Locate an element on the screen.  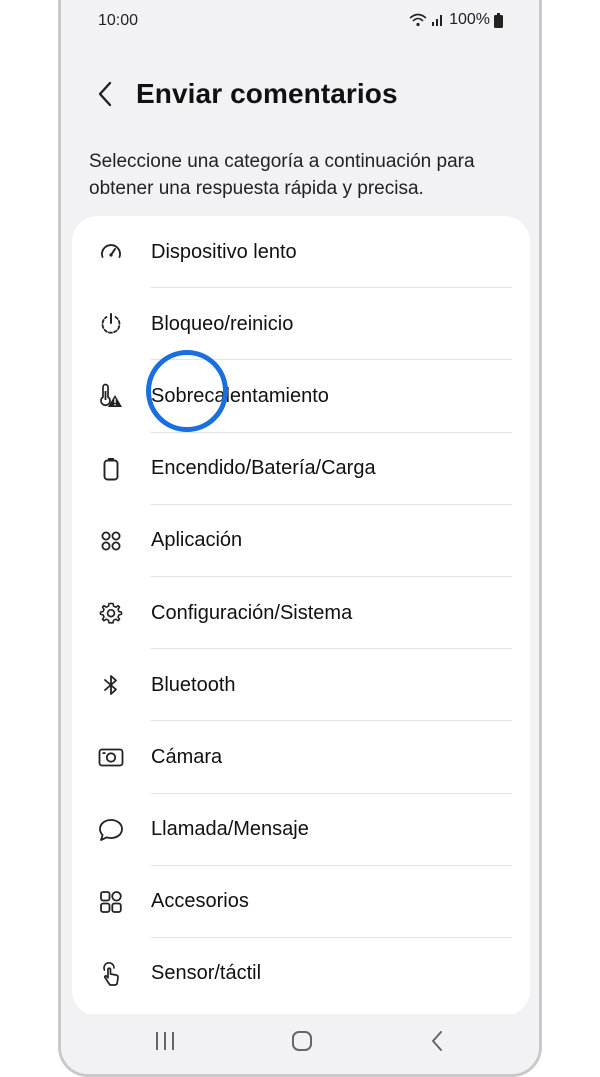
recent-apps-icon is located at coordinates (165, 1043).